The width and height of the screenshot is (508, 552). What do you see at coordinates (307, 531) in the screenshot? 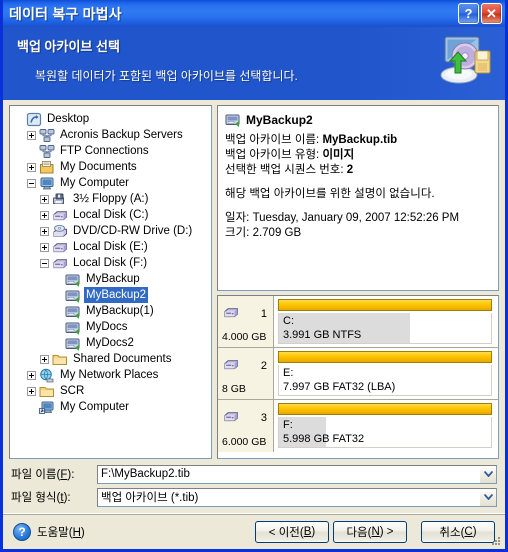
I see `back-label-key: B` at bounding box center [307, 531].